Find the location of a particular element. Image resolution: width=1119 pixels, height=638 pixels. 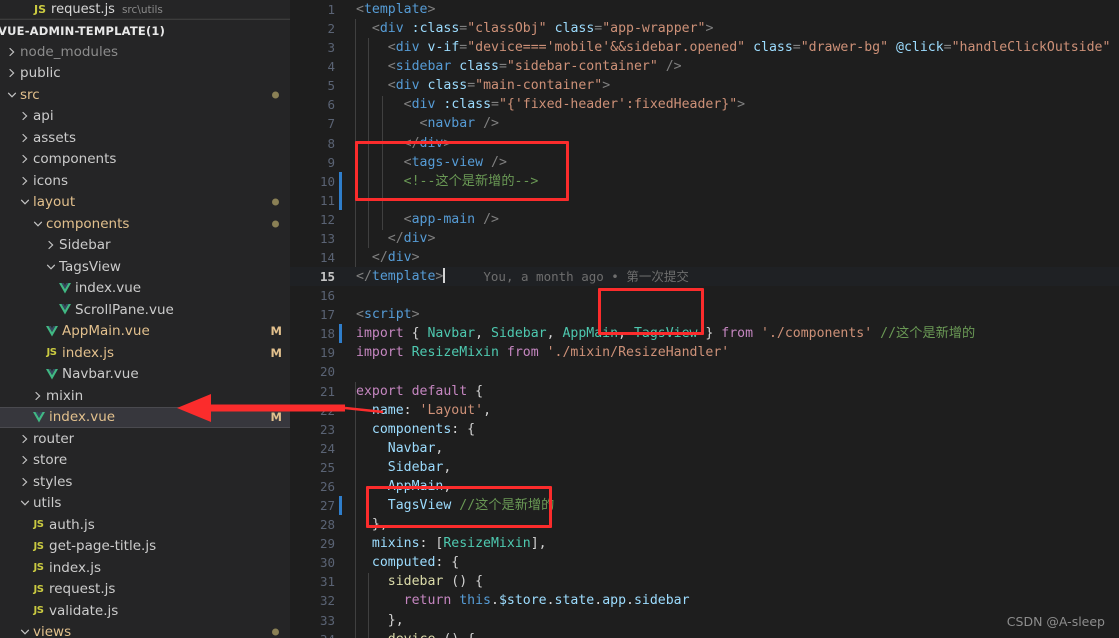

code-text: components: { is located at coordinates (411, 429).